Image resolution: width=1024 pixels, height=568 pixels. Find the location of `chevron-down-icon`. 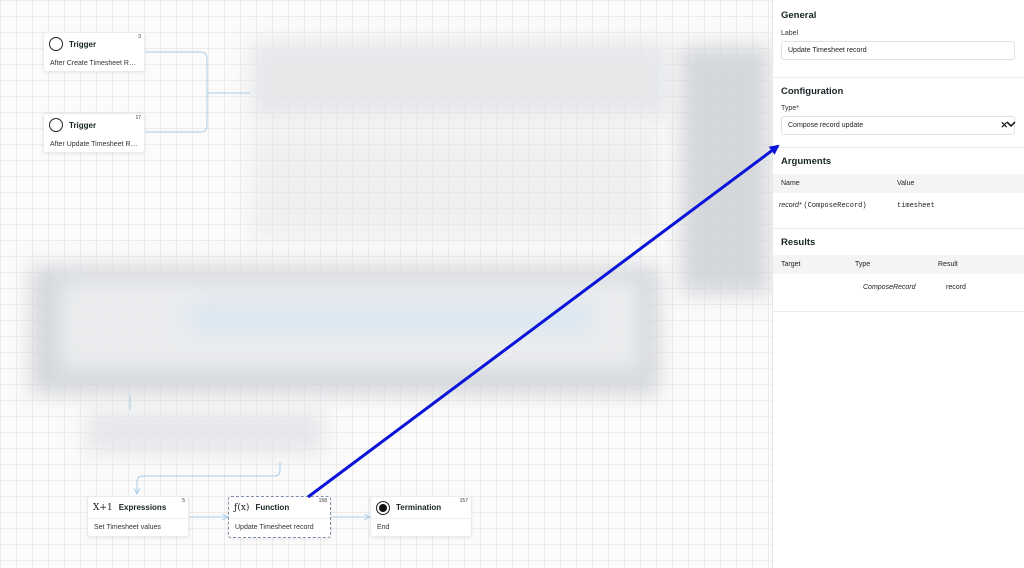

chevron-down-icon is located at coordinates (1013, 125).